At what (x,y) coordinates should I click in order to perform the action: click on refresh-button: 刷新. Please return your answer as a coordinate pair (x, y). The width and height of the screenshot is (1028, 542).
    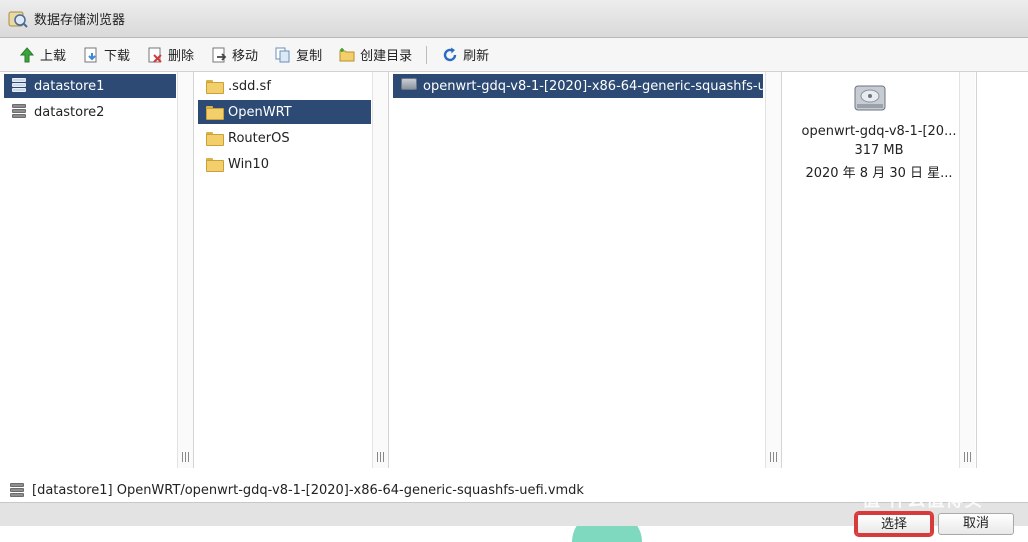
    Looking at the image, I should click on (465, 55).